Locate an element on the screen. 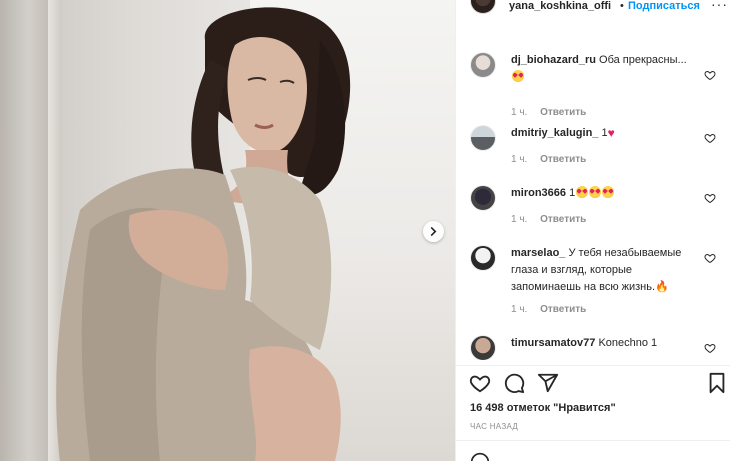  author-avatar is located at coordinates (483, 7).